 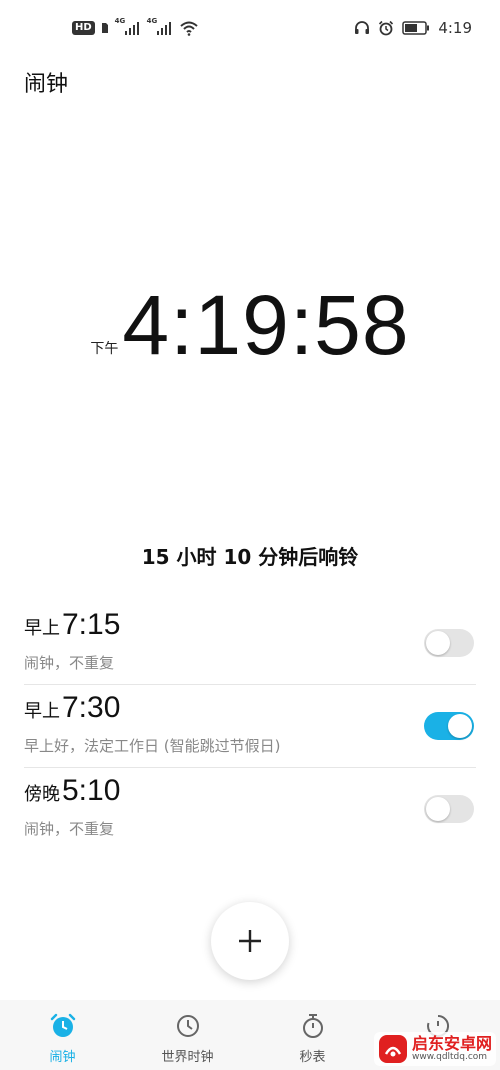 I want to click on network-type-label-2: 4G, so click(x=152, y=21).